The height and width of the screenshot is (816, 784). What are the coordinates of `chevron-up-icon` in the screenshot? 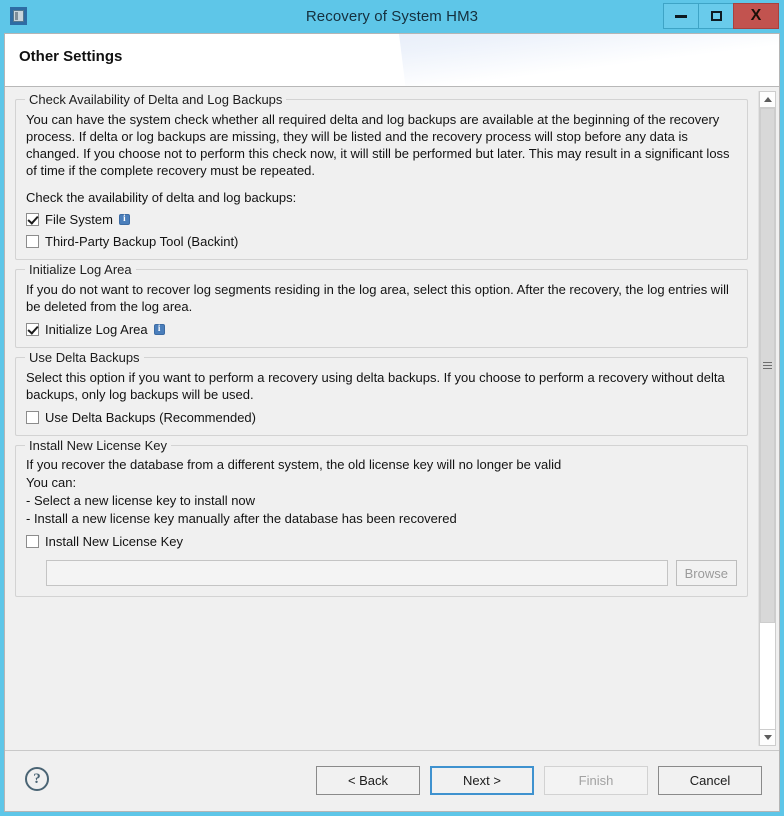 It's located at (767, 99).